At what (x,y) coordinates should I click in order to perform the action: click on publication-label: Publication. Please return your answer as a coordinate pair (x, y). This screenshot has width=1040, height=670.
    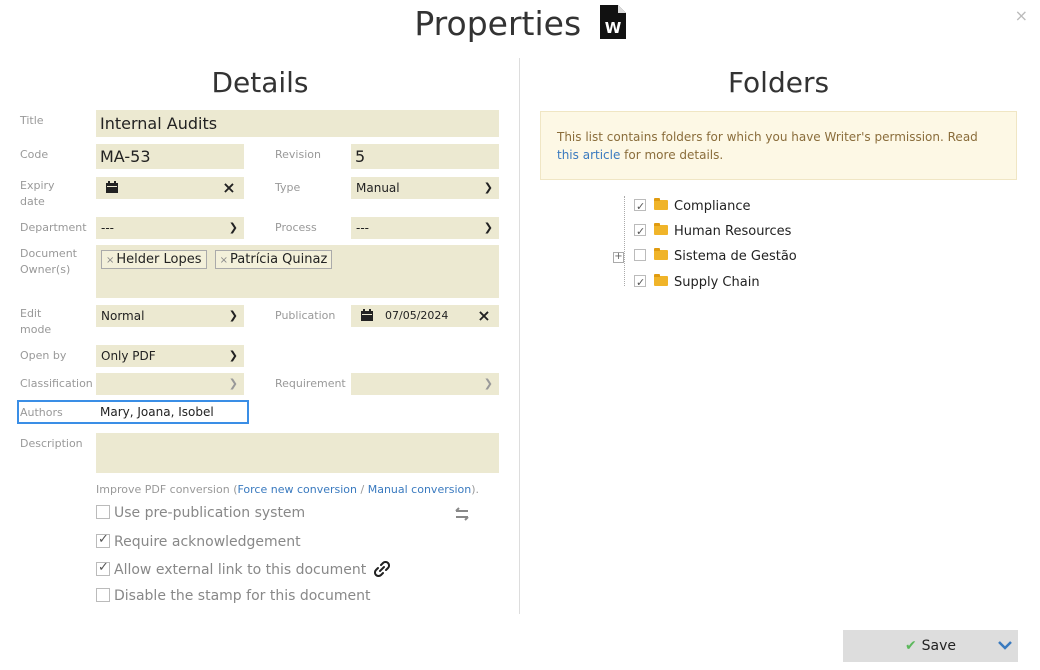
    Looking at the image, I should click on (305, 315).